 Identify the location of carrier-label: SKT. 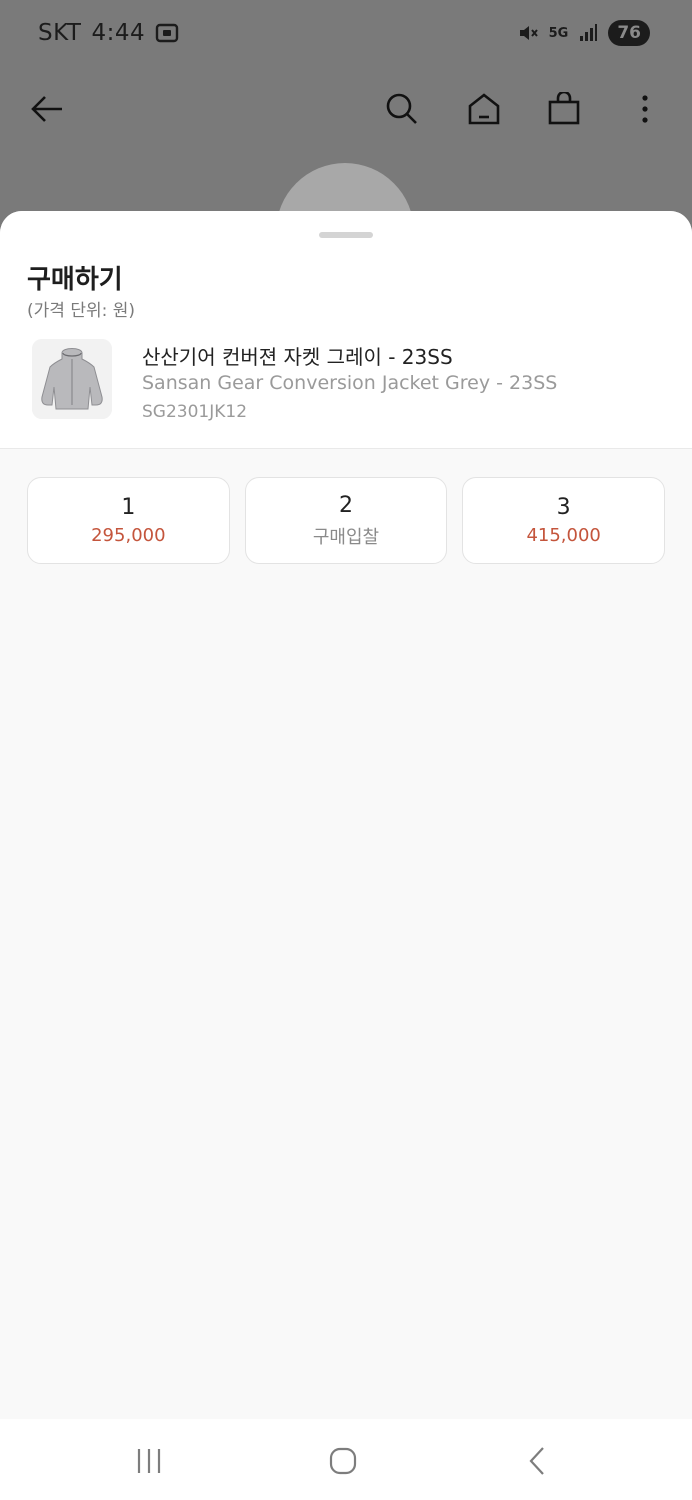
(60, 33).